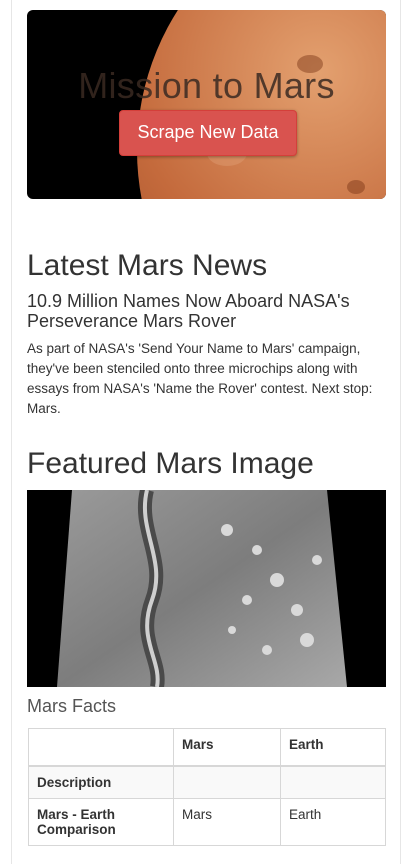  Describe the element at coordinates (333, 747) in the screenshot. I see `table-header-cell: Earth` at that location.